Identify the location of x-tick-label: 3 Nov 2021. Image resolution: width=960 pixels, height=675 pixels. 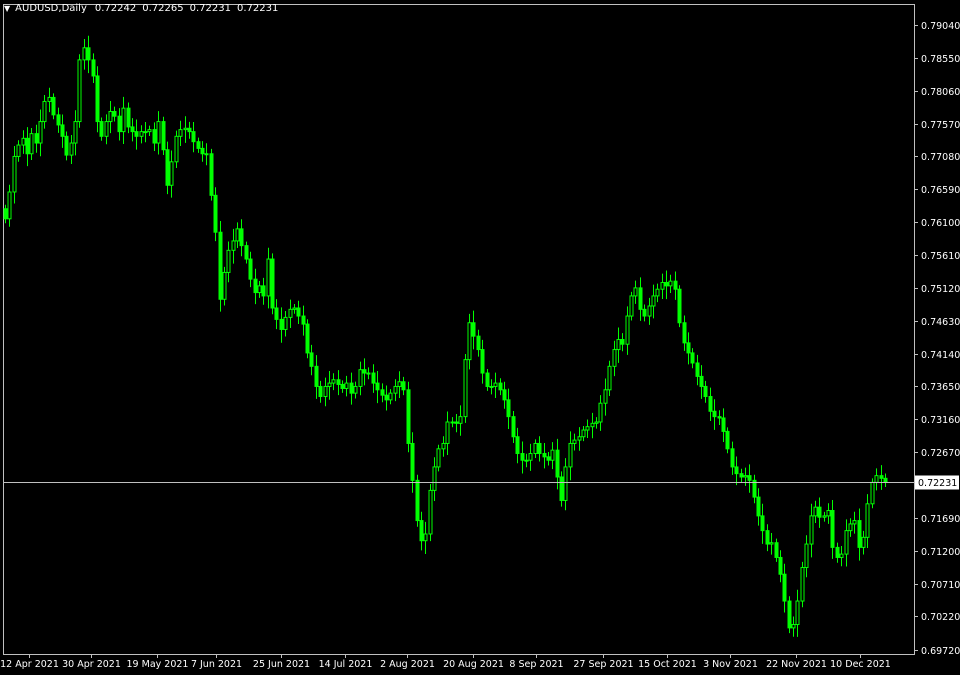
(730, 664).